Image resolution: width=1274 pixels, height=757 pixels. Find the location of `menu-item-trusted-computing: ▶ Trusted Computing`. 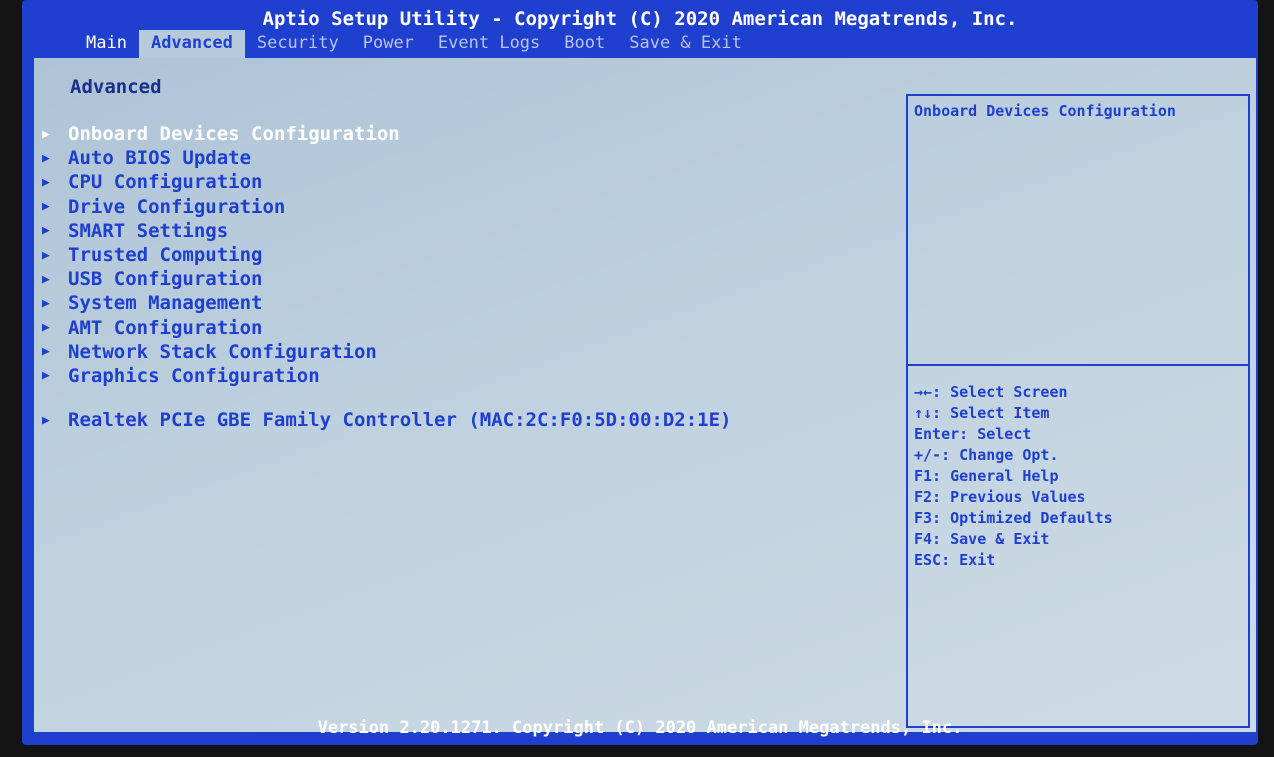

menu-item-trusted-computing: ▶ Trusted Computing is located at coordinates (386, 255).